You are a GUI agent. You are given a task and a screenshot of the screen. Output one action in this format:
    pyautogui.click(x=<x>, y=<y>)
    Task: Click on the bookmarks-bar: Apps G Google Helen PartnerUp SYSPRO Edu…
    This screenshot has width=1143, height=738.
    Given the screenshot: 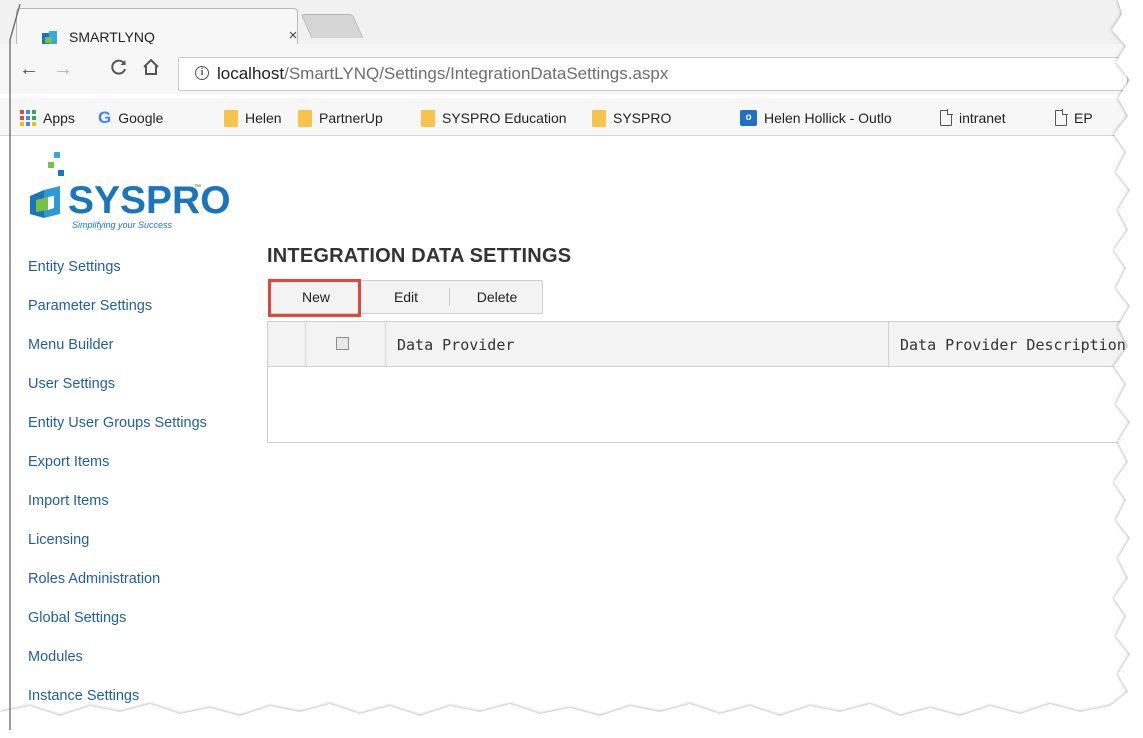 What is the action you would take?
    pyautogui.click(x=571, y=117)
    